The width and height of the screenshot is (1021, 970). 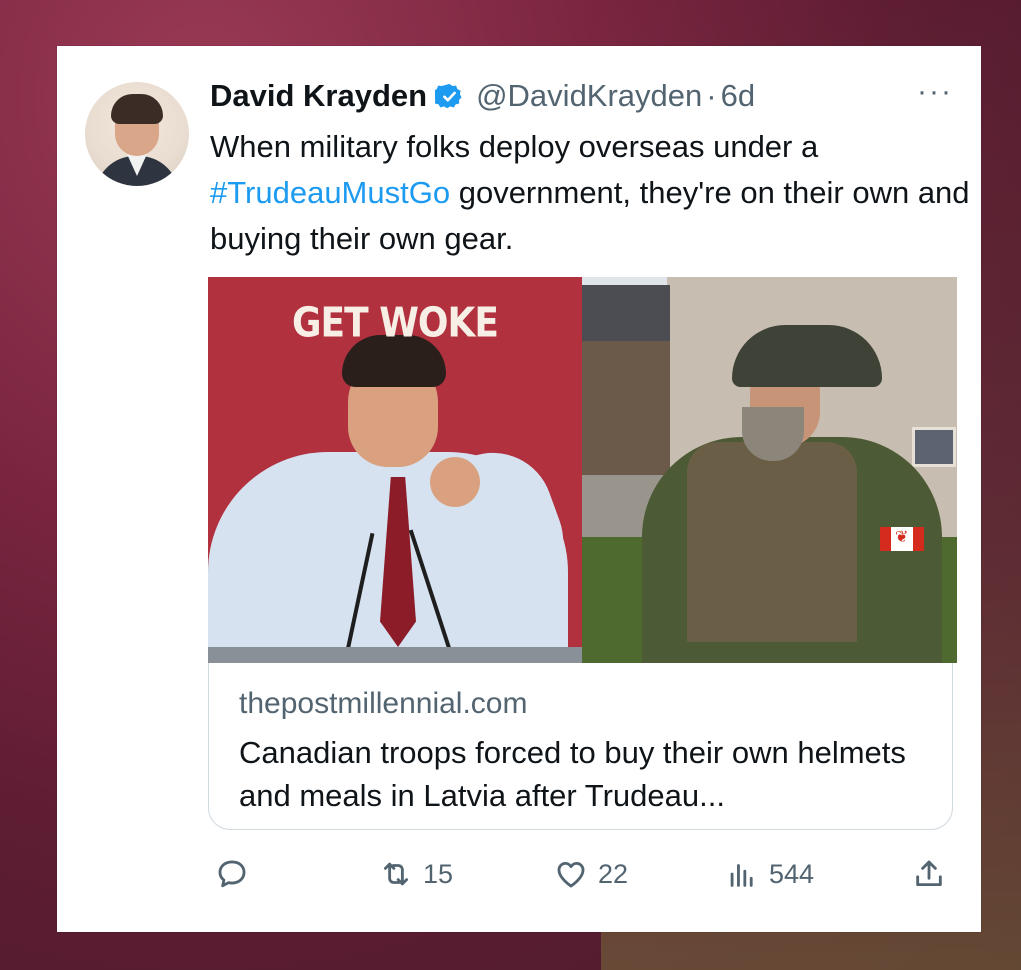 I want to click on image-left-politician: GET WOKE, so click(x=395, y=470).